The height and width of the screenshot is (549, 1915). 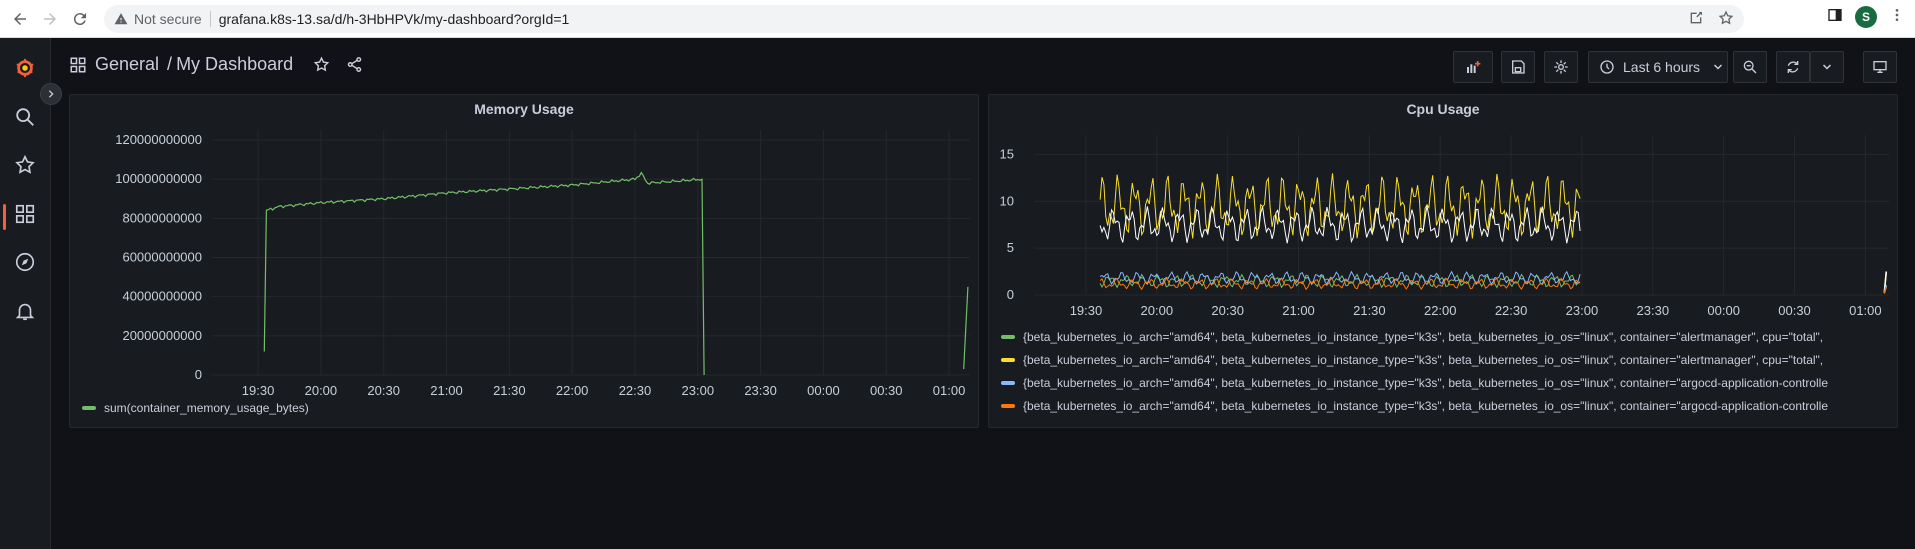 I want to click on security-label: Not secure, so click(x=168, y=19).